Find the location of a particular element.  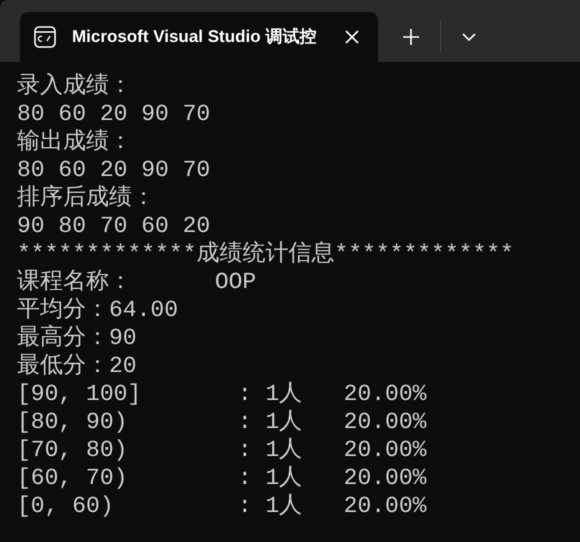

terminal-icon is located at coordinates (45, 37).